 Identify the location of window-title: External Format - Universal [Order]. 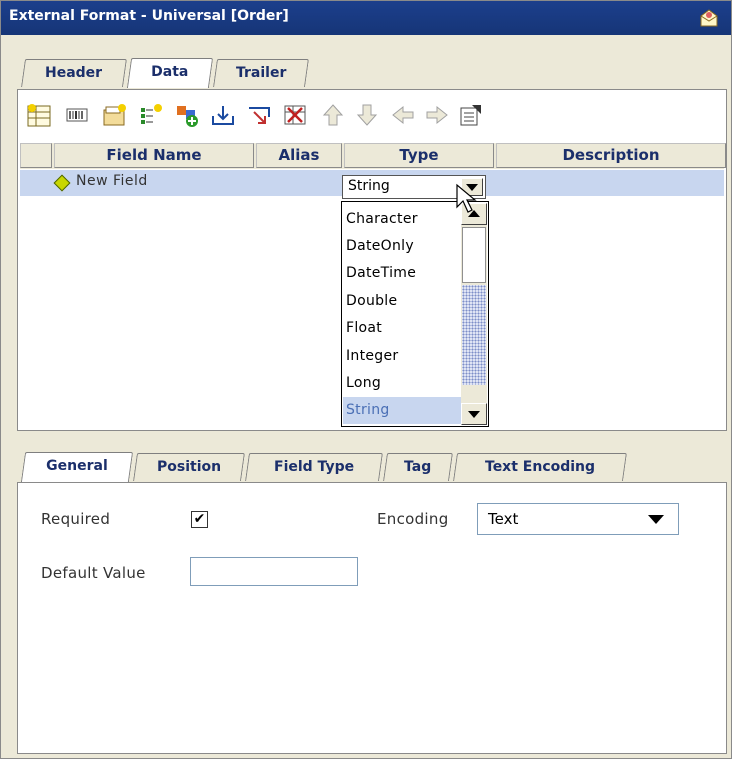
(149, 16).